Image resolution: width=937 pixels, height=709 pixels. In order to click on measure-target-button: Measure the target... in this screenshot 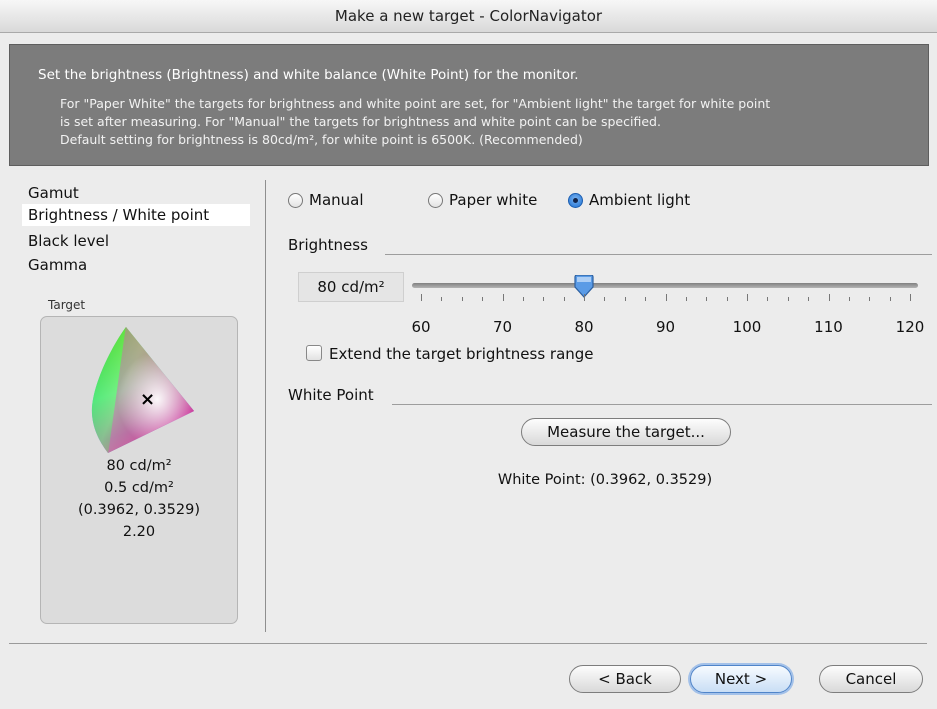, I will do `click(626, 432)`.